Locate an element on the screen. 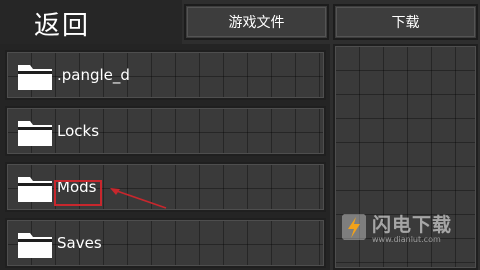 The image size is (480, 270). list-item-folder: Locks is located at coordinates (165, 131).